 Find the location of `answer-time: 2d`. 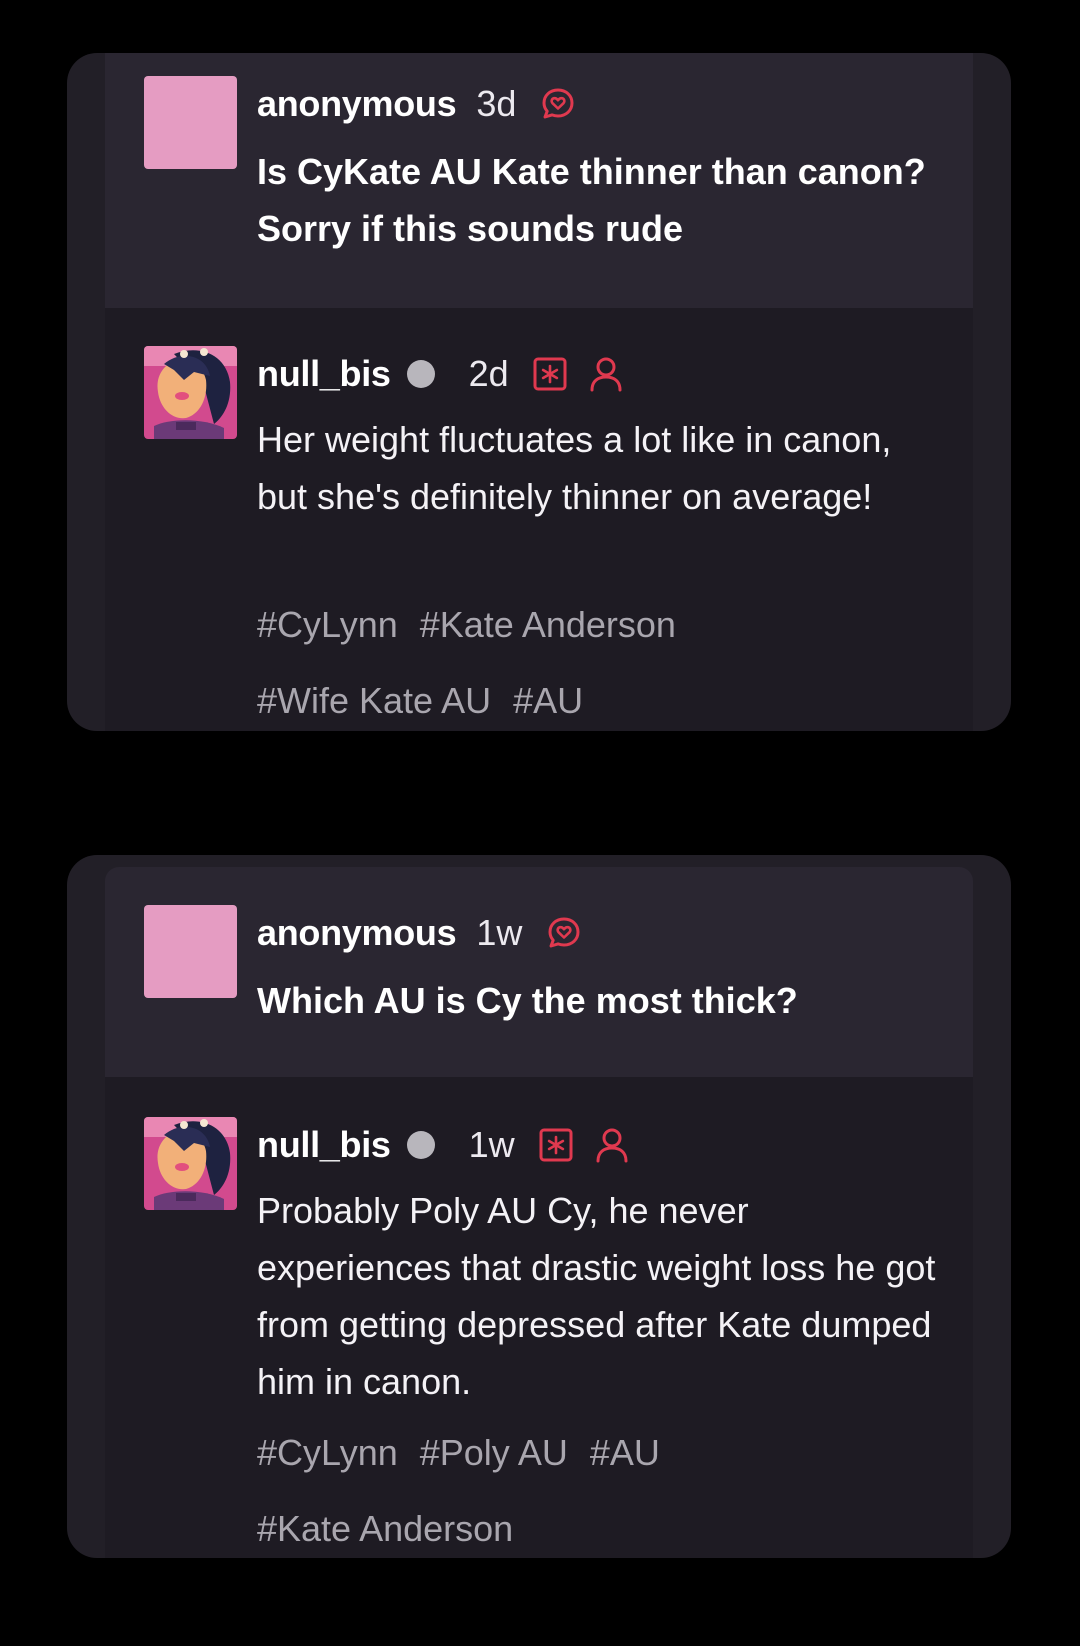

answer-time: 2d is located at coordinates (488, 373).